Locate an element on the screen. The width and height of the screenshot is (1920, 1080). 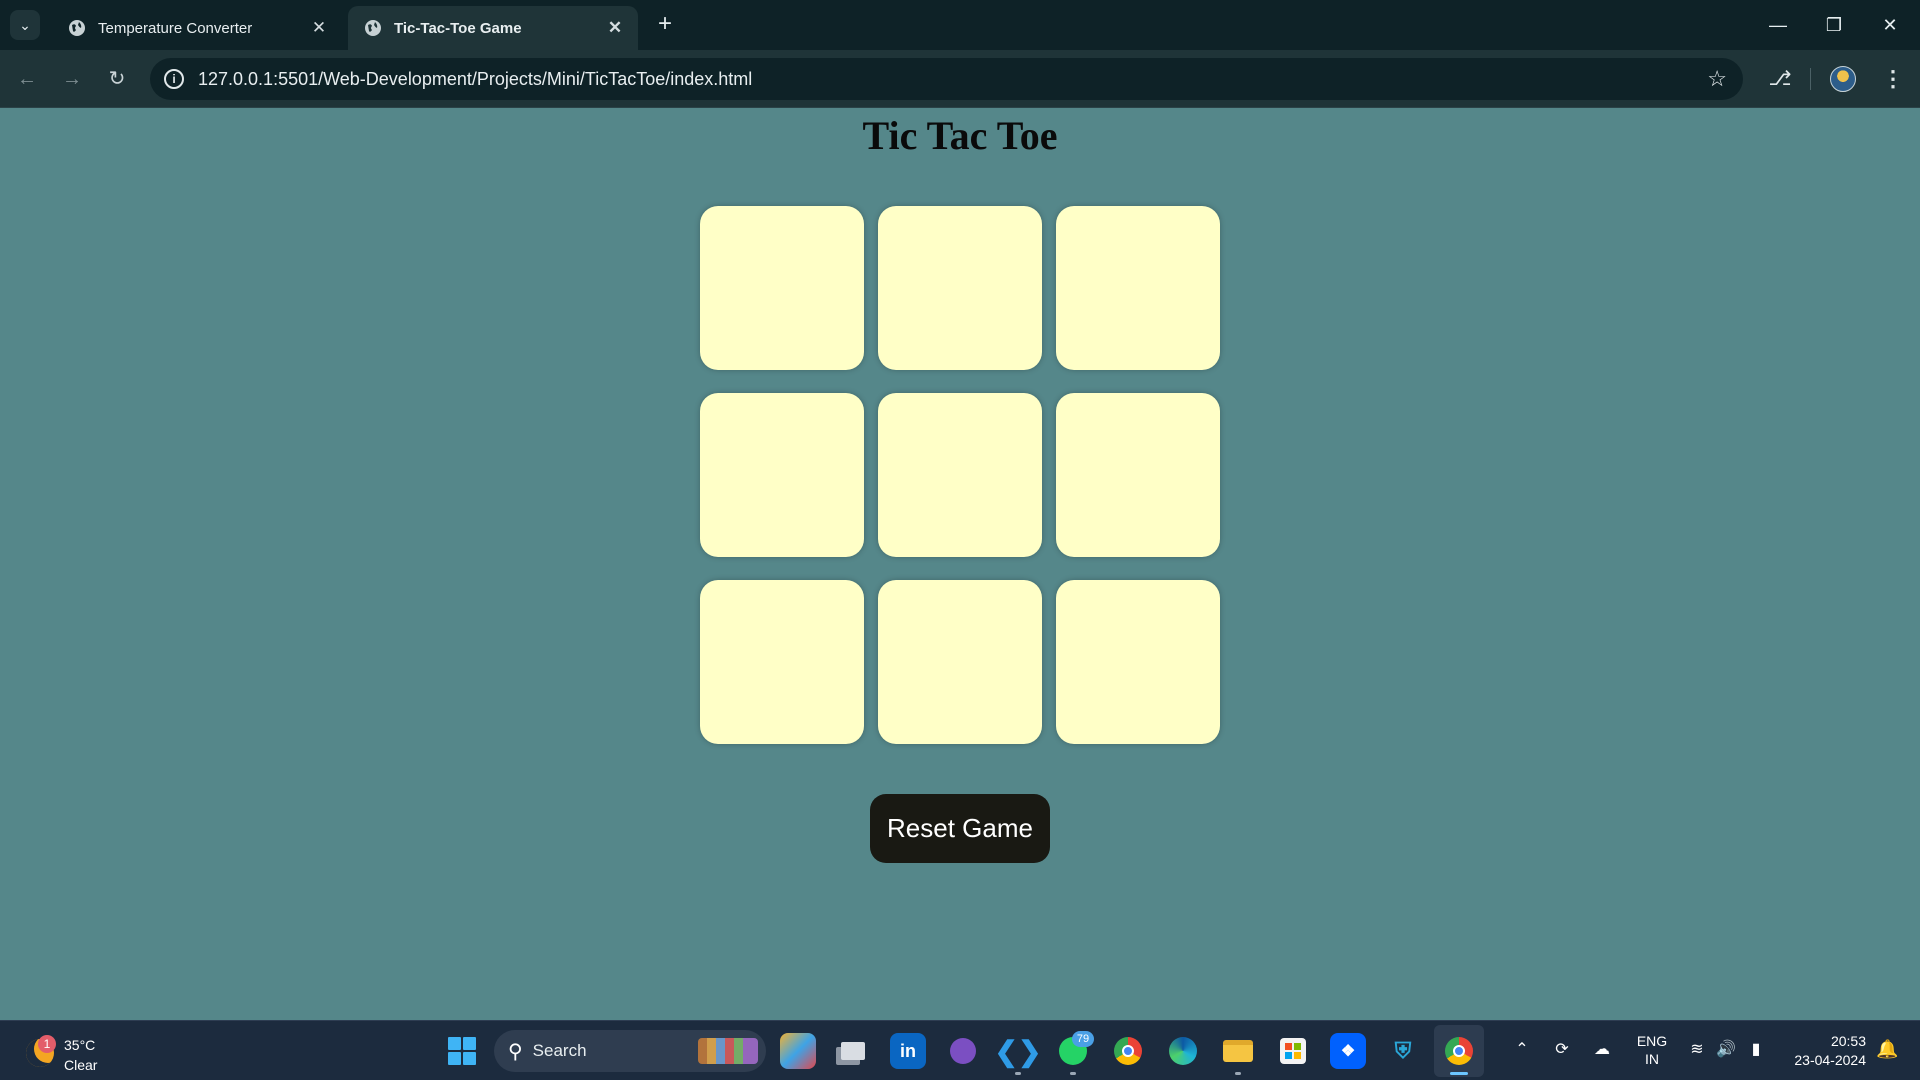
books-highlight-icon is located at coordinates (728, 1051).